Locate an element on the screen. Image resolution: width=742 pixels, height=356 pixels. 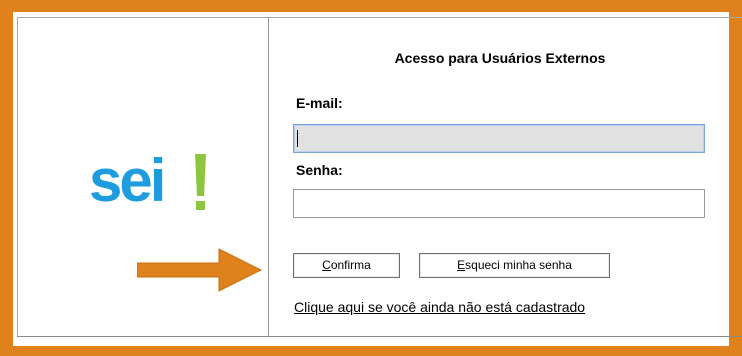
logo-text: sei is located at coordinates (127, 180).